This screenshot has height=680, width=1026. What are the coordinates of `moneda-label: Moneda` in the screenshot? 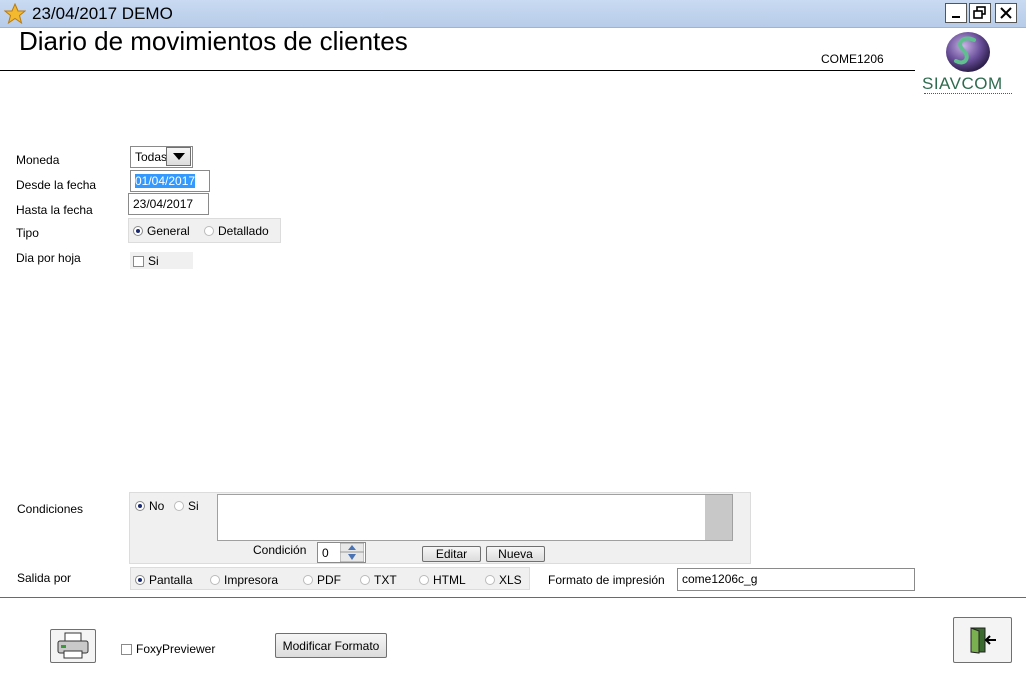 It's located at (38, 160).